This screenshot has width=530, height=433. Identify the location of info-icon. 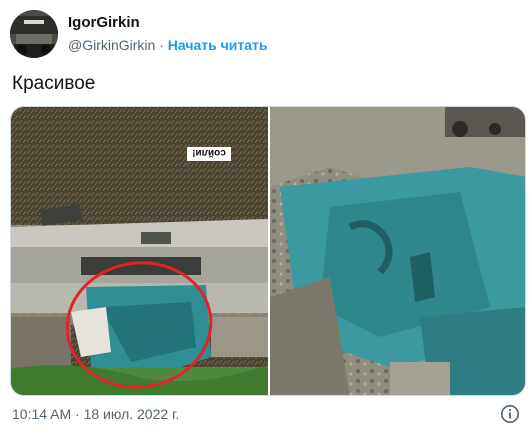
(510, 414).